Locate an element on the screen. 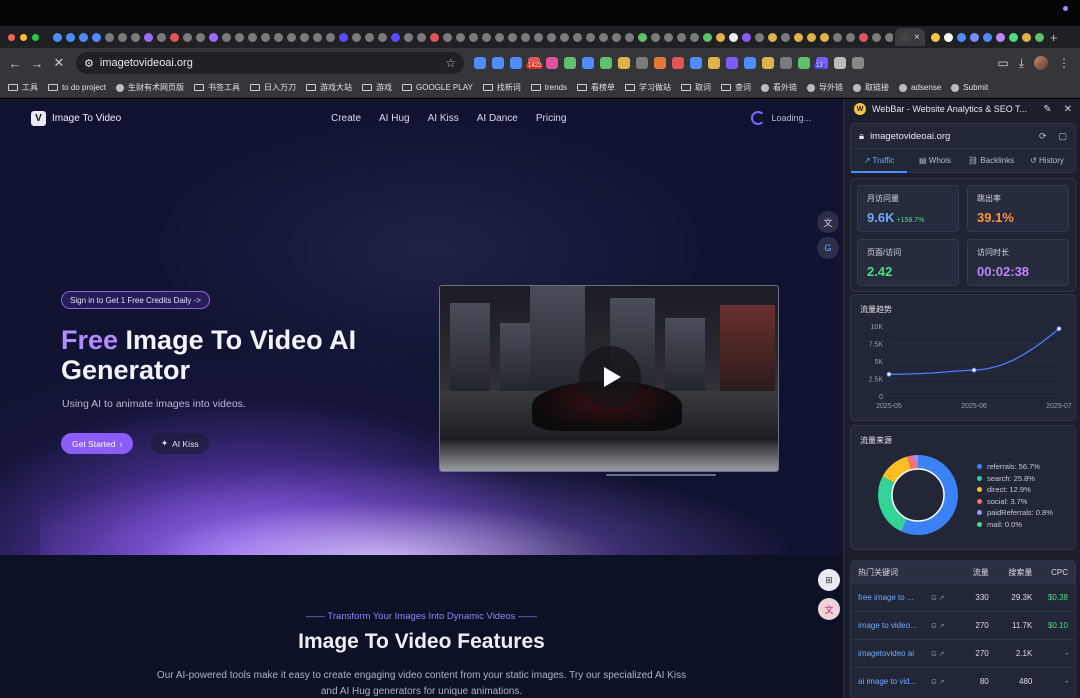 This screenshot has height=698, width=1080. bookmark-item: 日入万刀 is located at coordinates (273, 87).